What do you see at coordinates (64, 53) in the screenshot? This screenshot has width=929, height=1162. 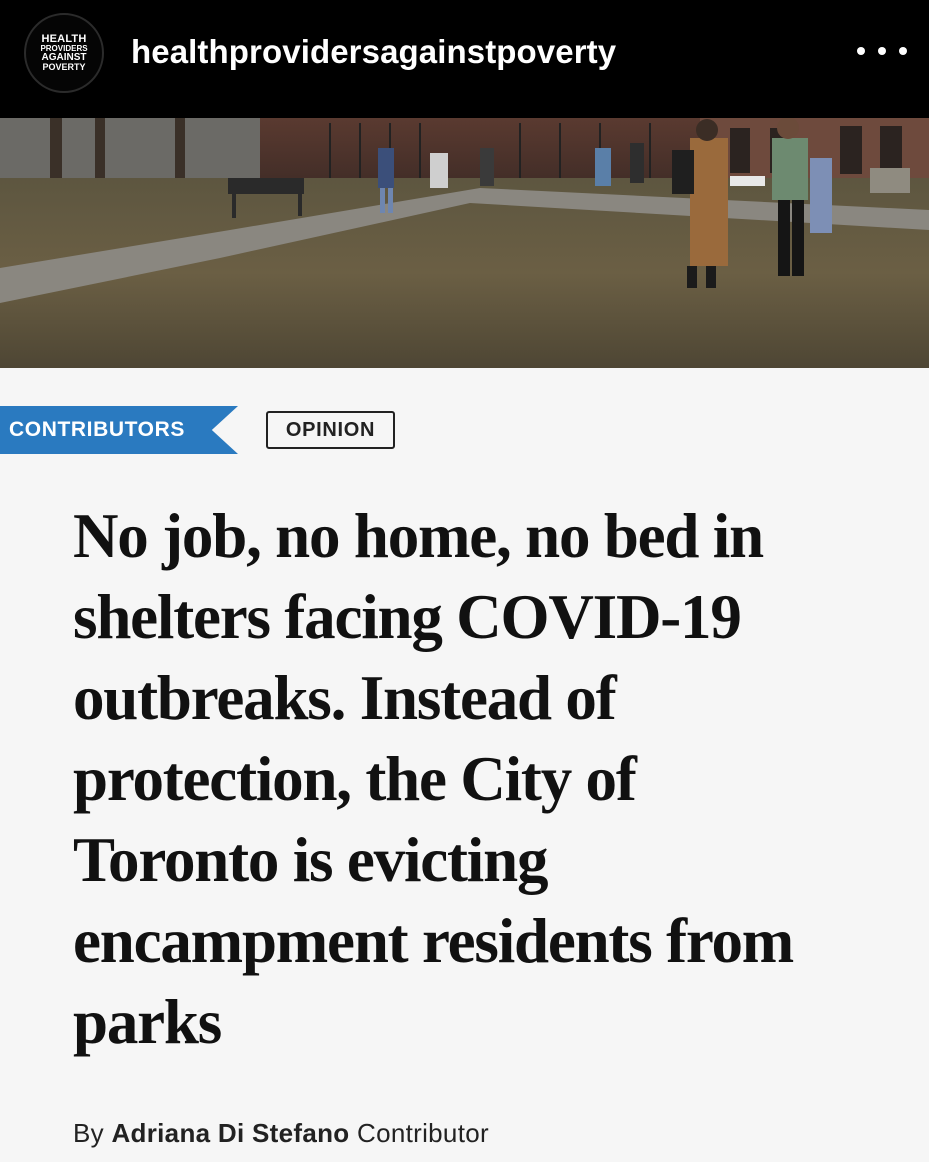 I see `avatar: HEALTH PROVIDERS AGAINST POVERTY` at bounding box center [64, 53].